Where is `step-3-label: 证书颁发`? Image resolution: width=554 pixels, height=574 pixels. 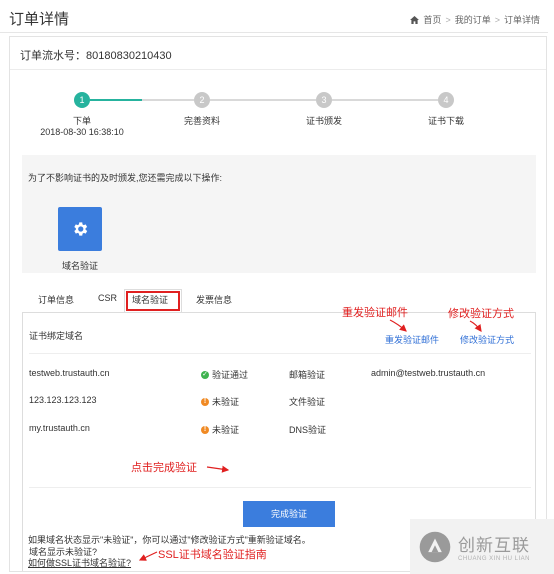
step-3-label: 证书颁发 is located at coordinates (323, 121).